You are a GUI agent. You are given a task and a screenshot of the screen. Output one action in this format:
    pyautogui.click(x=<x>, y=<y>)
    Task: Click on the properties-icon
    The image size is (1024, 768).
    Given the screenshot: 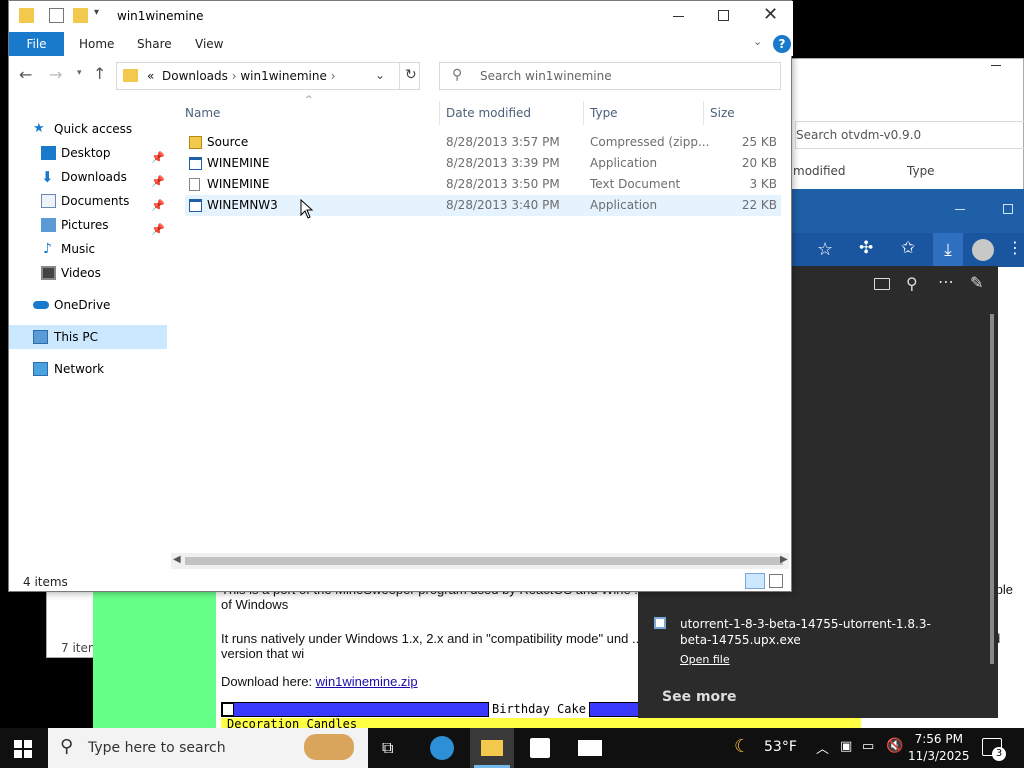 What is the action you would take?
    pyautogui.click(x=56, y=15)
    